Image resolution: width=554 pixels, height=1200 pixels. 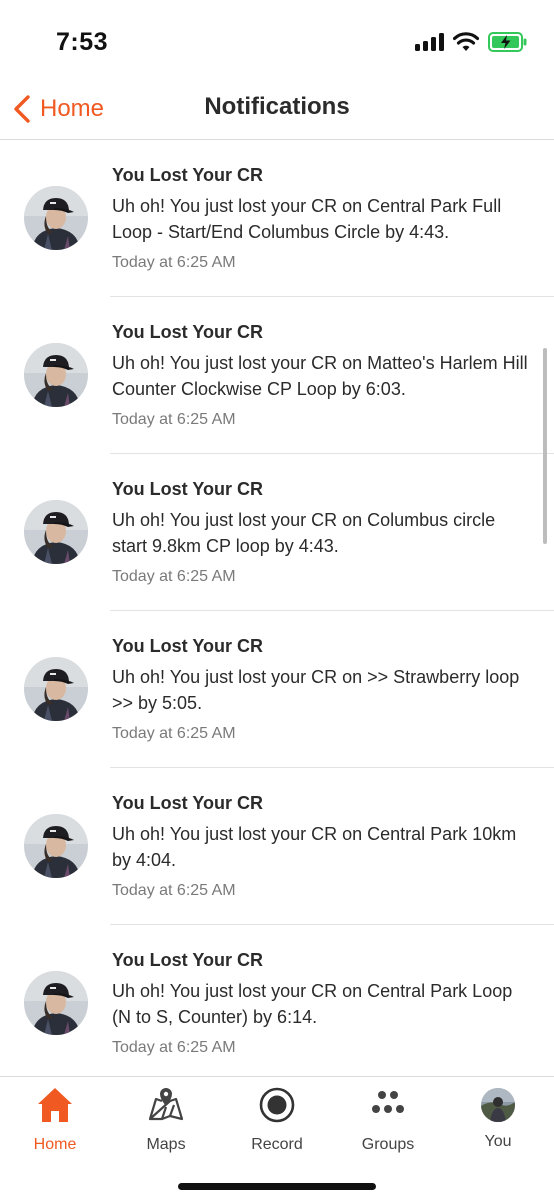 What do you see at coordinates (55, 1105) in the screenshot?
I see `home-icon` at bounding box center [55, 1105].